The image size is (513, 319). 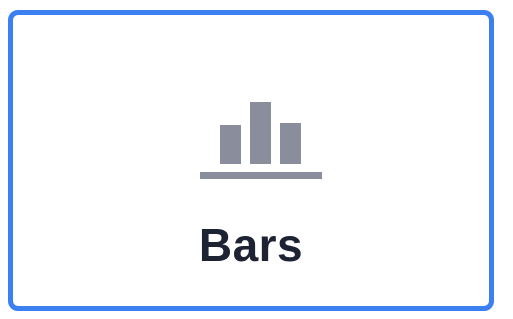 I want to click on bar-chart-icon-baseline, so click(x=261, y=175).